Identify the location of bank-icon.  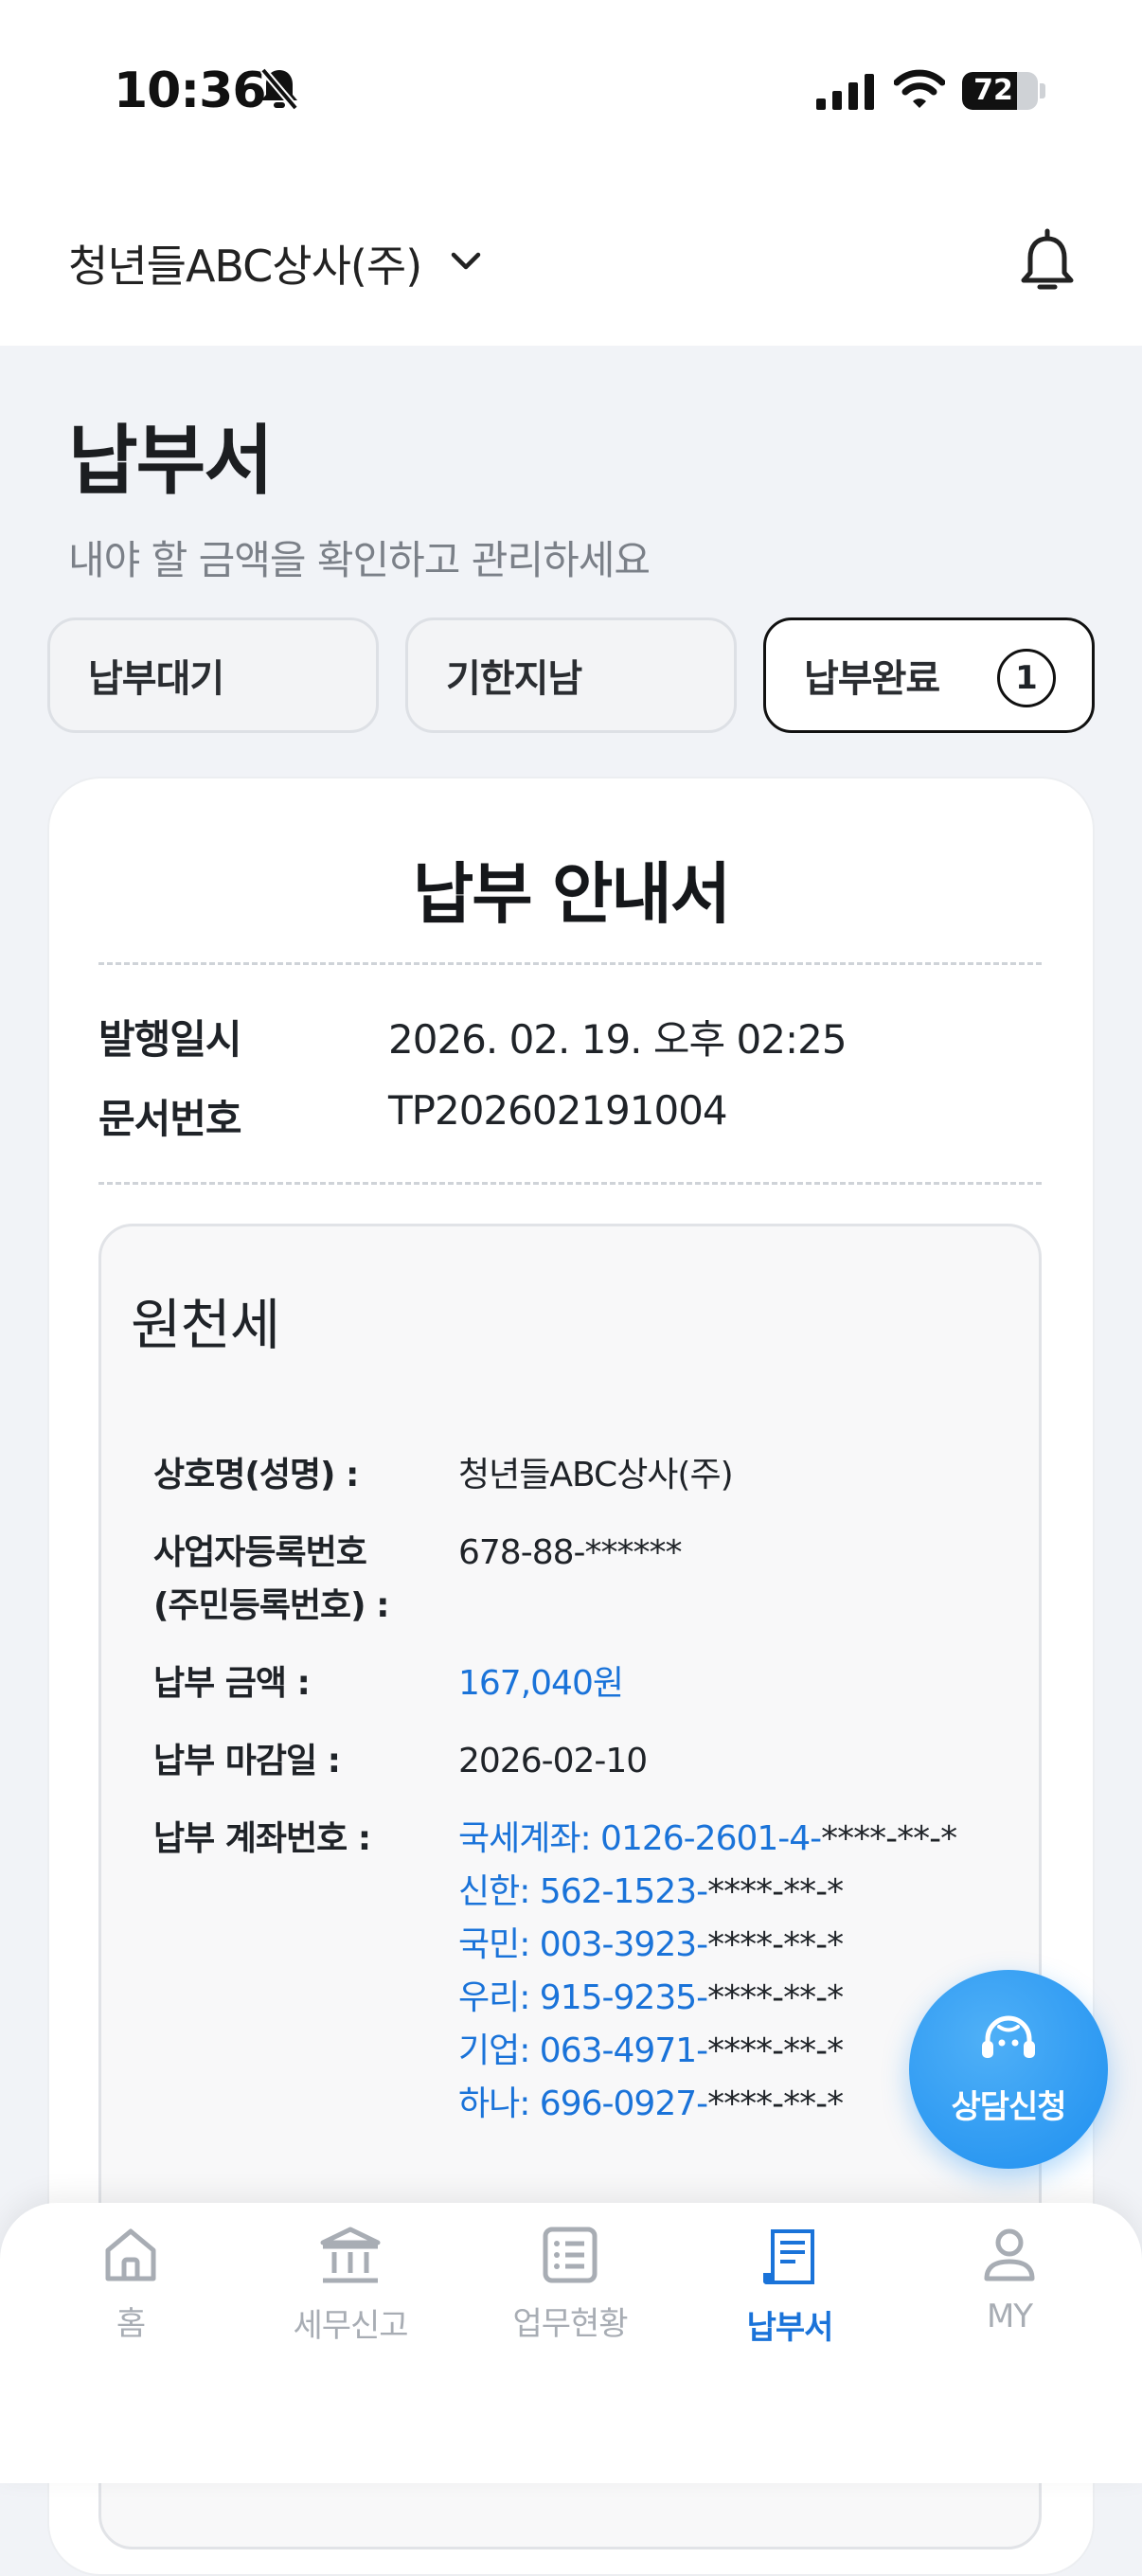
(350, 2258).